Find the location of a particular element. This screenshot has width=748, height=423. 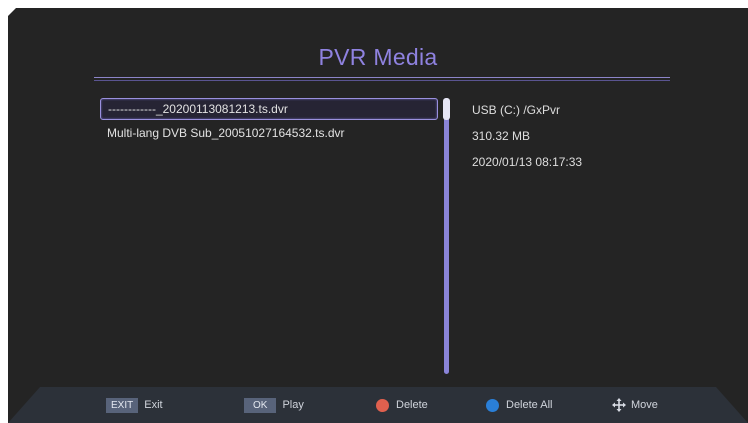

page-title: PVR Media is located at coordinates (378, 57).